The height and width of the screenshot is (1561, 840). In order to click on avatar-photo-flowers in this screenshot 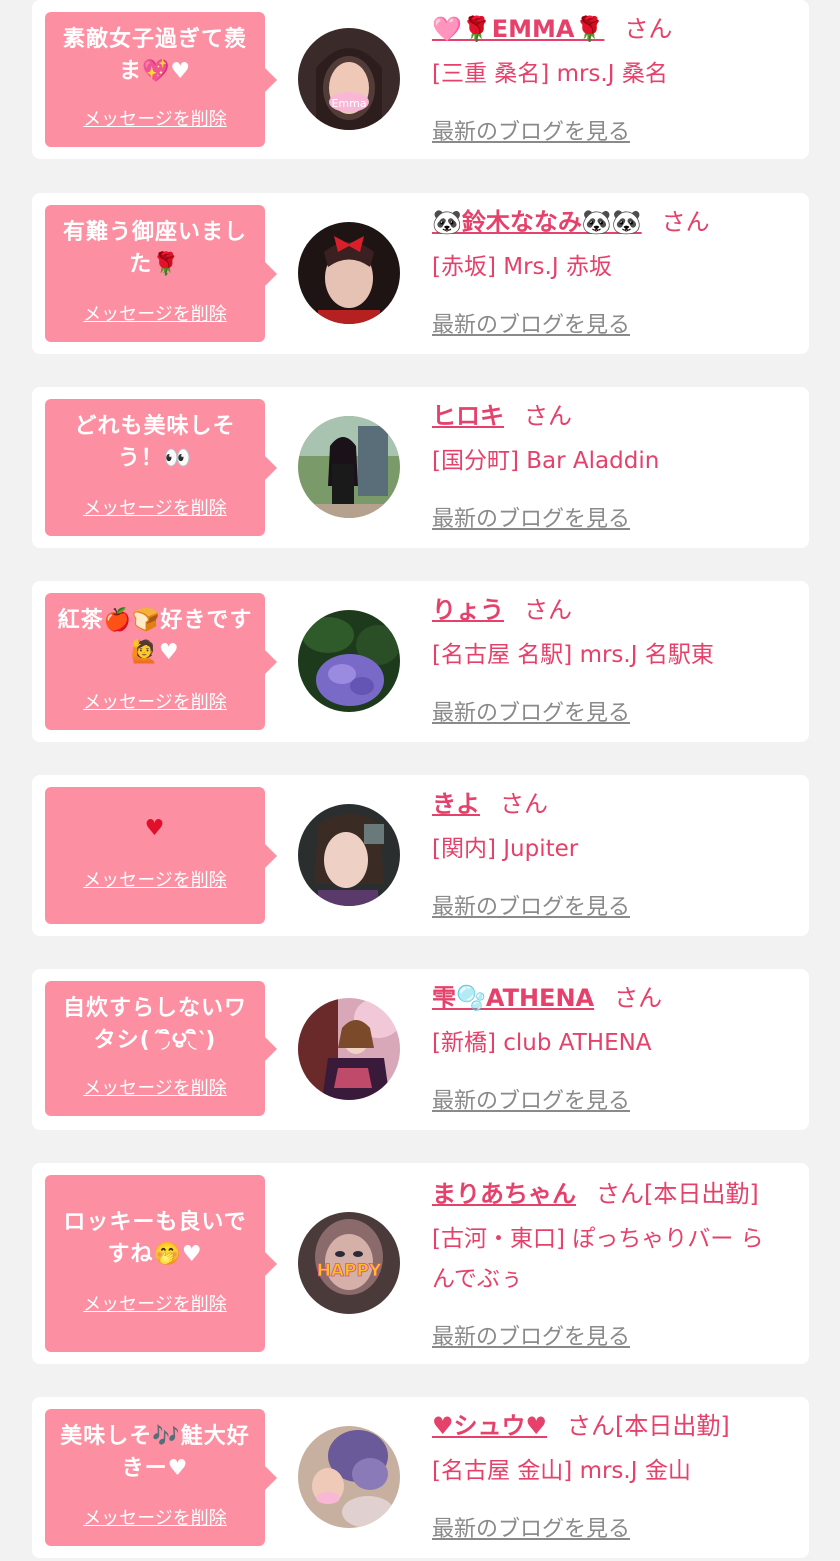, I will do `click(349, 1477)`.